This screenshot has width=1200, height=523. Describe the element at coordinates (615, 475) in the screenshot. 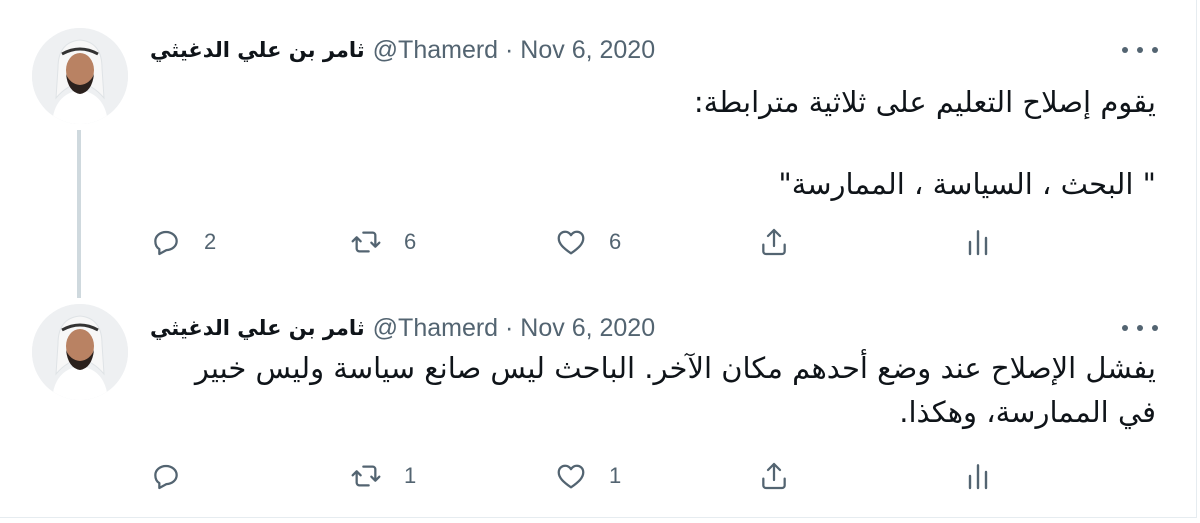

I see `like-count: 1` at that location.